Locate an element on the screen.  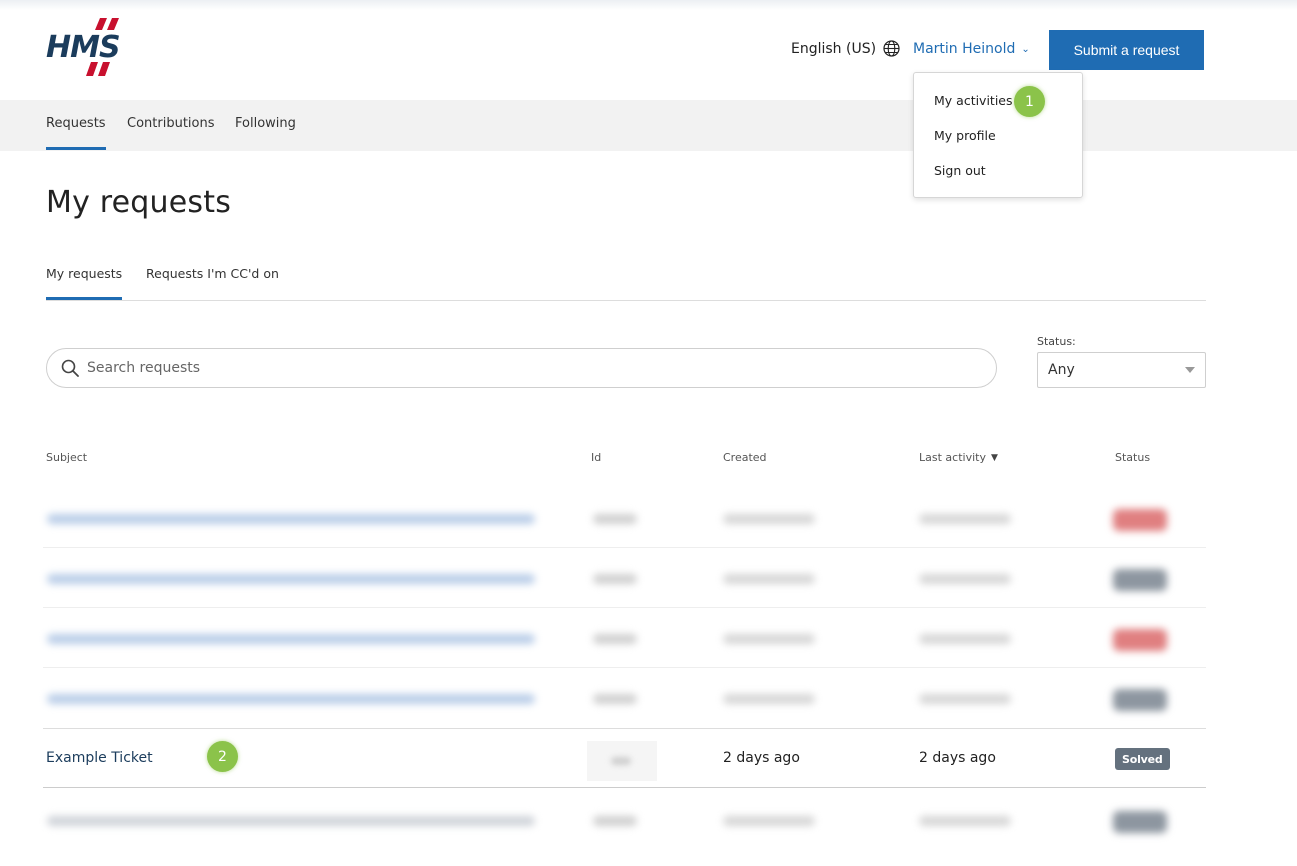
subtab-my-requests: My requests is located at coordinates (84, 283).